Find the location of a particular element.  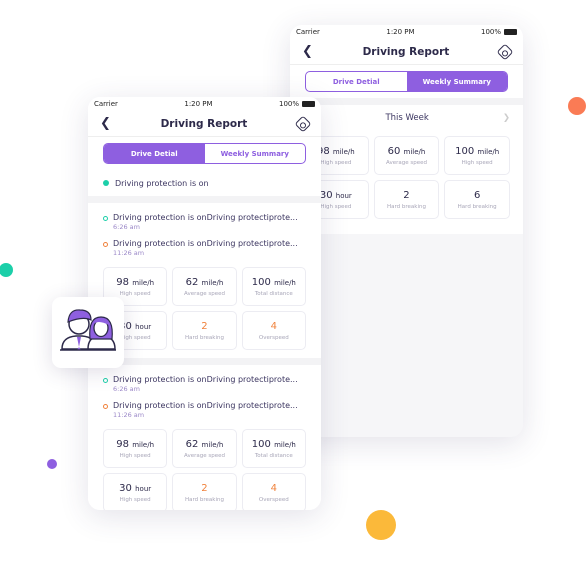

segmented-tabs: Drive Detial Weekly Summary is located at coordinates (406, 81).